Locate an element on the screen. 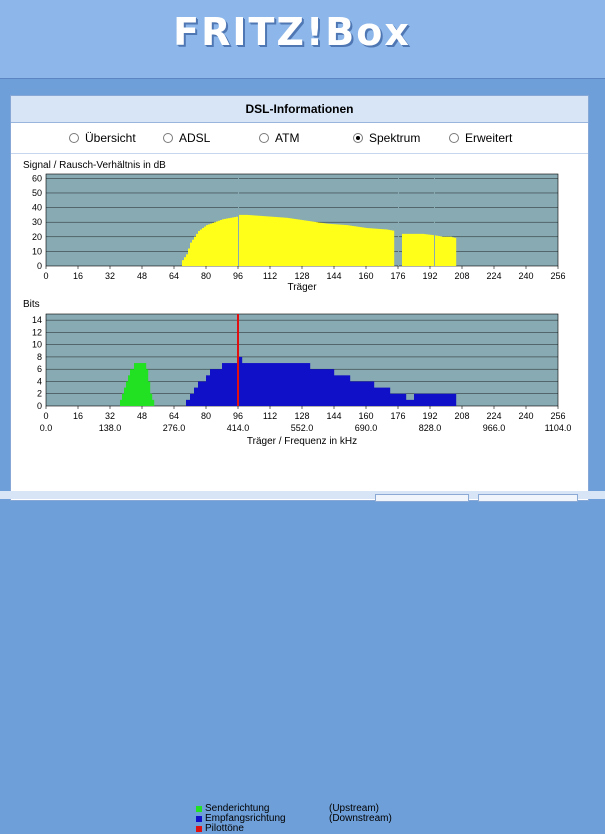 This screenshot has width=605, height=834. y-tick-label: 8 is located at coordinates (39, 357).